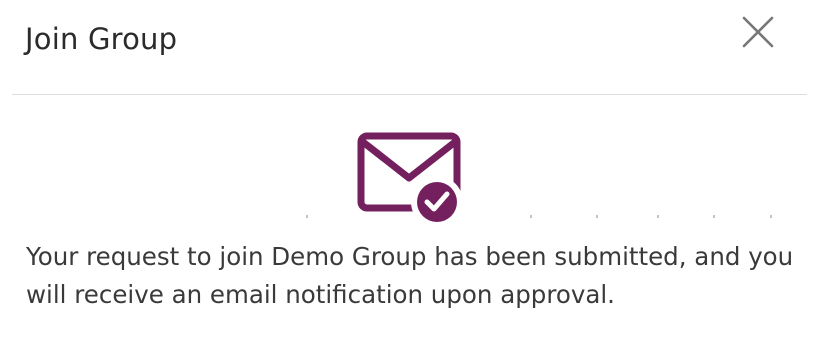 The width and height of the screenshot is (814, 337). I want to click on close-icon, so click(758, 32).